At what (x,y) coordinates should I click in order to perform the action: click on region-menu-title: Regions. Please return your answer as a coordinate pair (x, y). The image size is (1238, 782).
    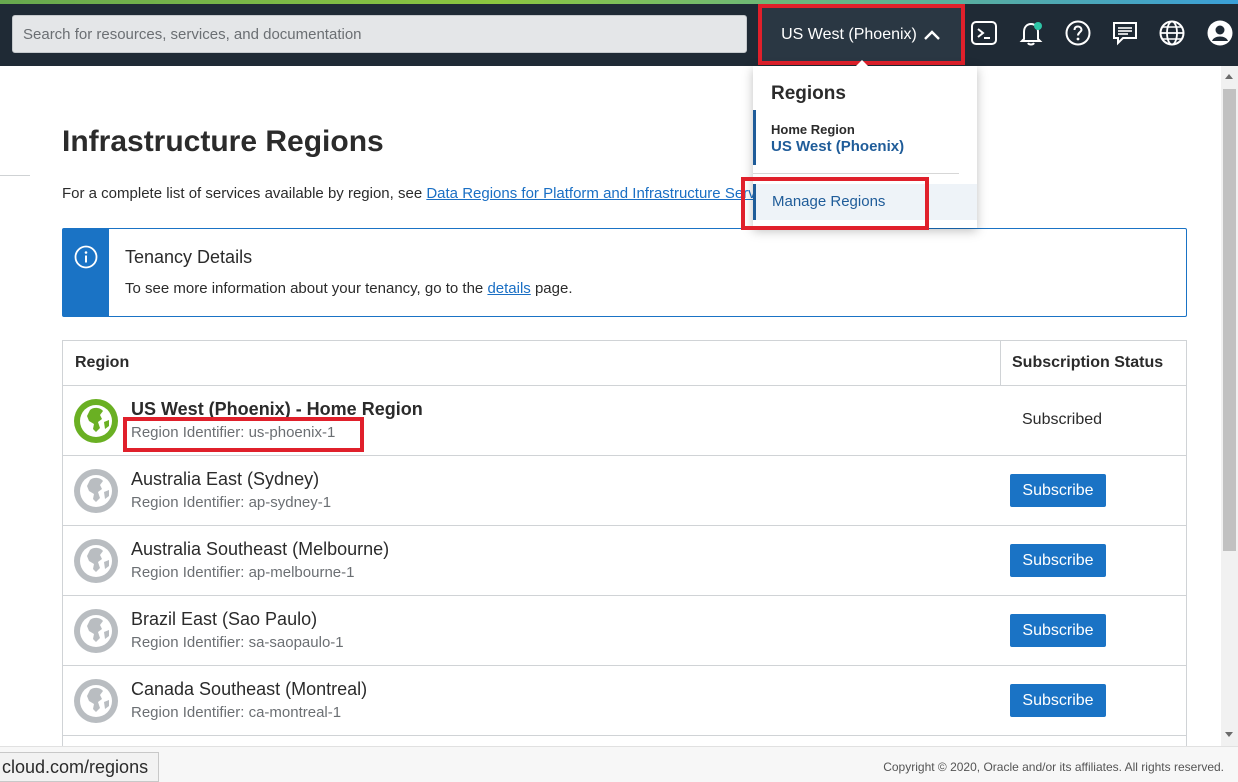
    Looking at the image, I should click on (808, 93).